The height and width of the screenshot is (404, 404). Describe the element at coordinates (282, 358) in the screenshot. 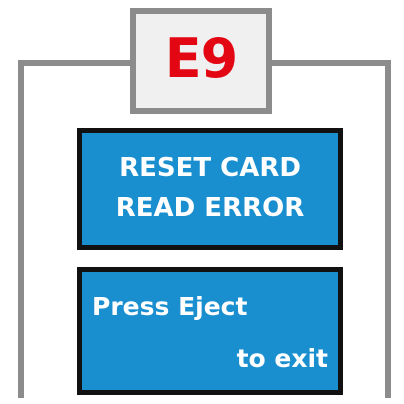

I see `instruction-line-2: to exit` at that location.